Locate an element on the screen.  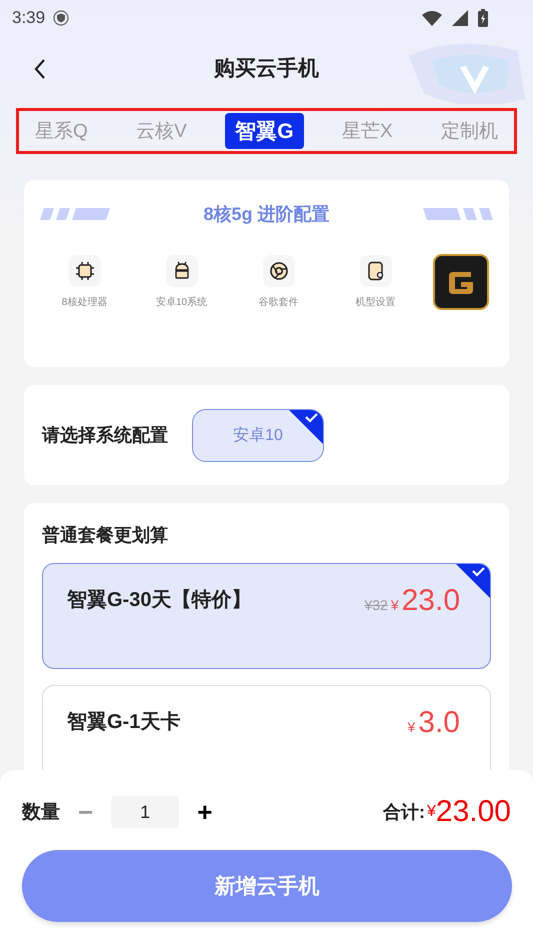
plan-option: 智翼G-30天【特价】 ¥32 ¥23.0 is located at coordinates (266, 616).